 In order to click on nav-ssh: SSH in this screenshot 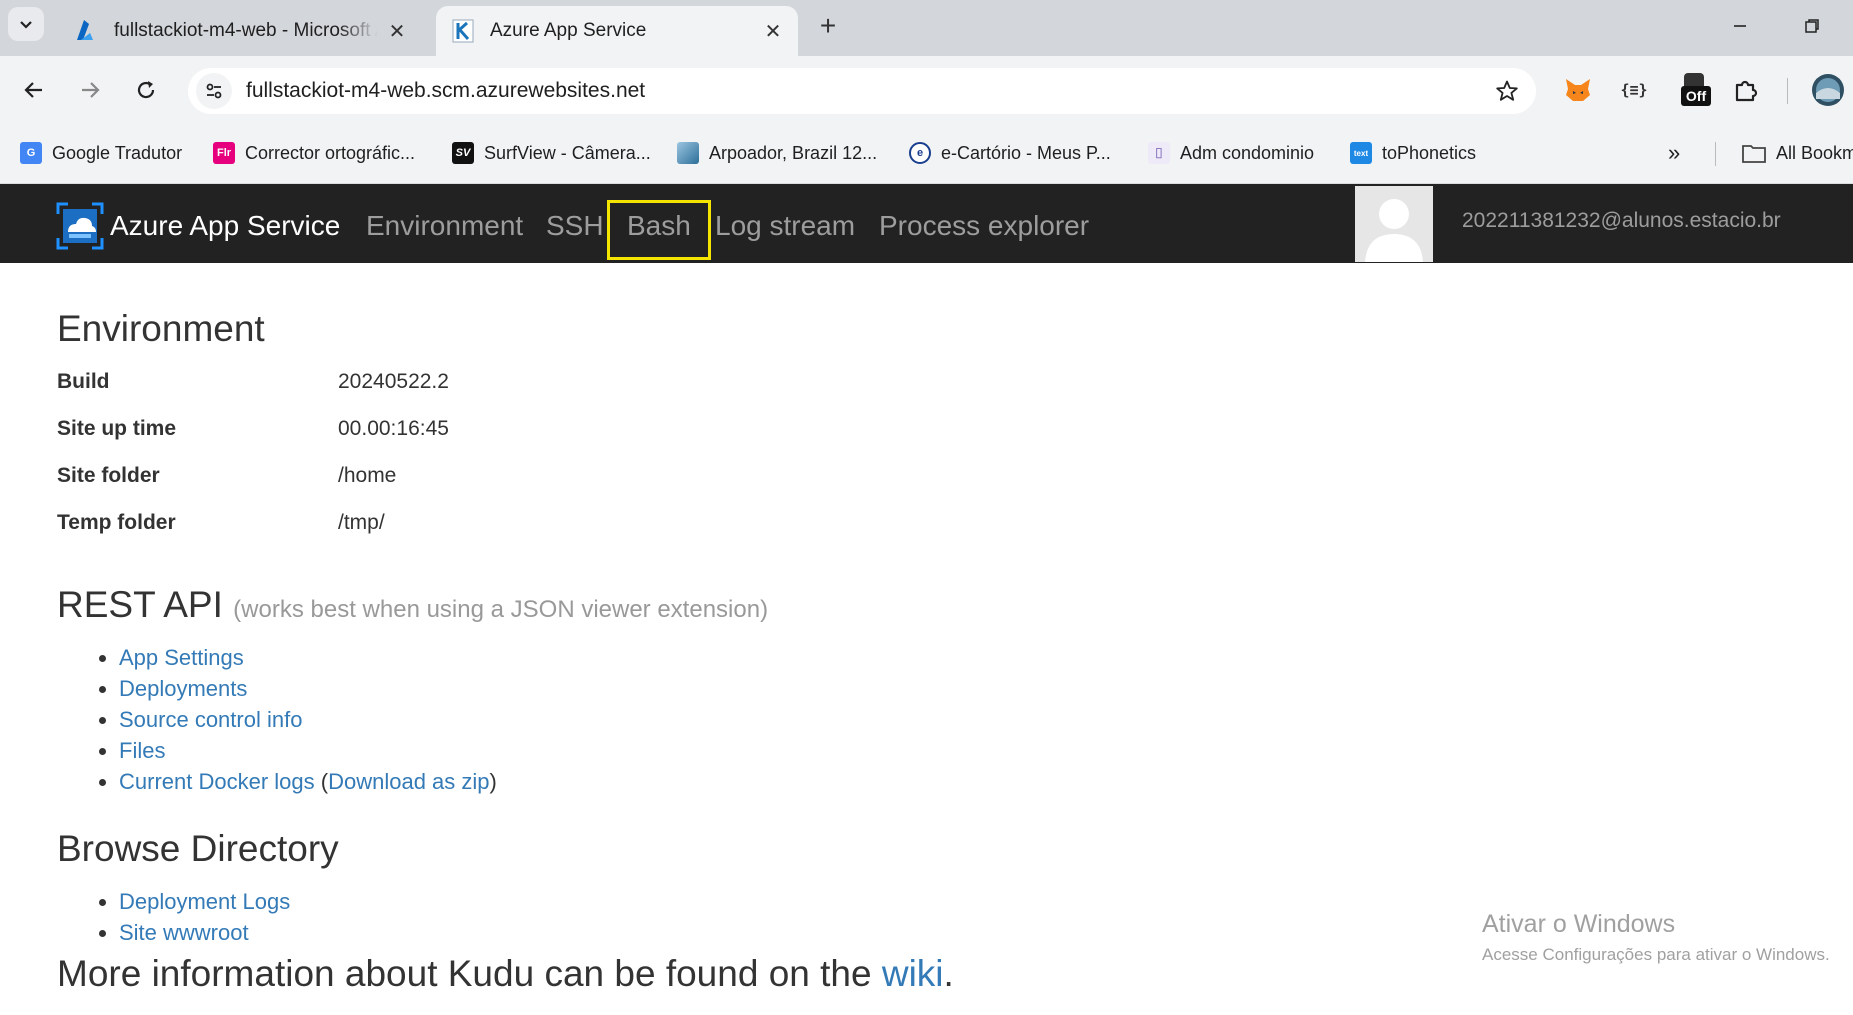, I will do `click(575, 226)`.